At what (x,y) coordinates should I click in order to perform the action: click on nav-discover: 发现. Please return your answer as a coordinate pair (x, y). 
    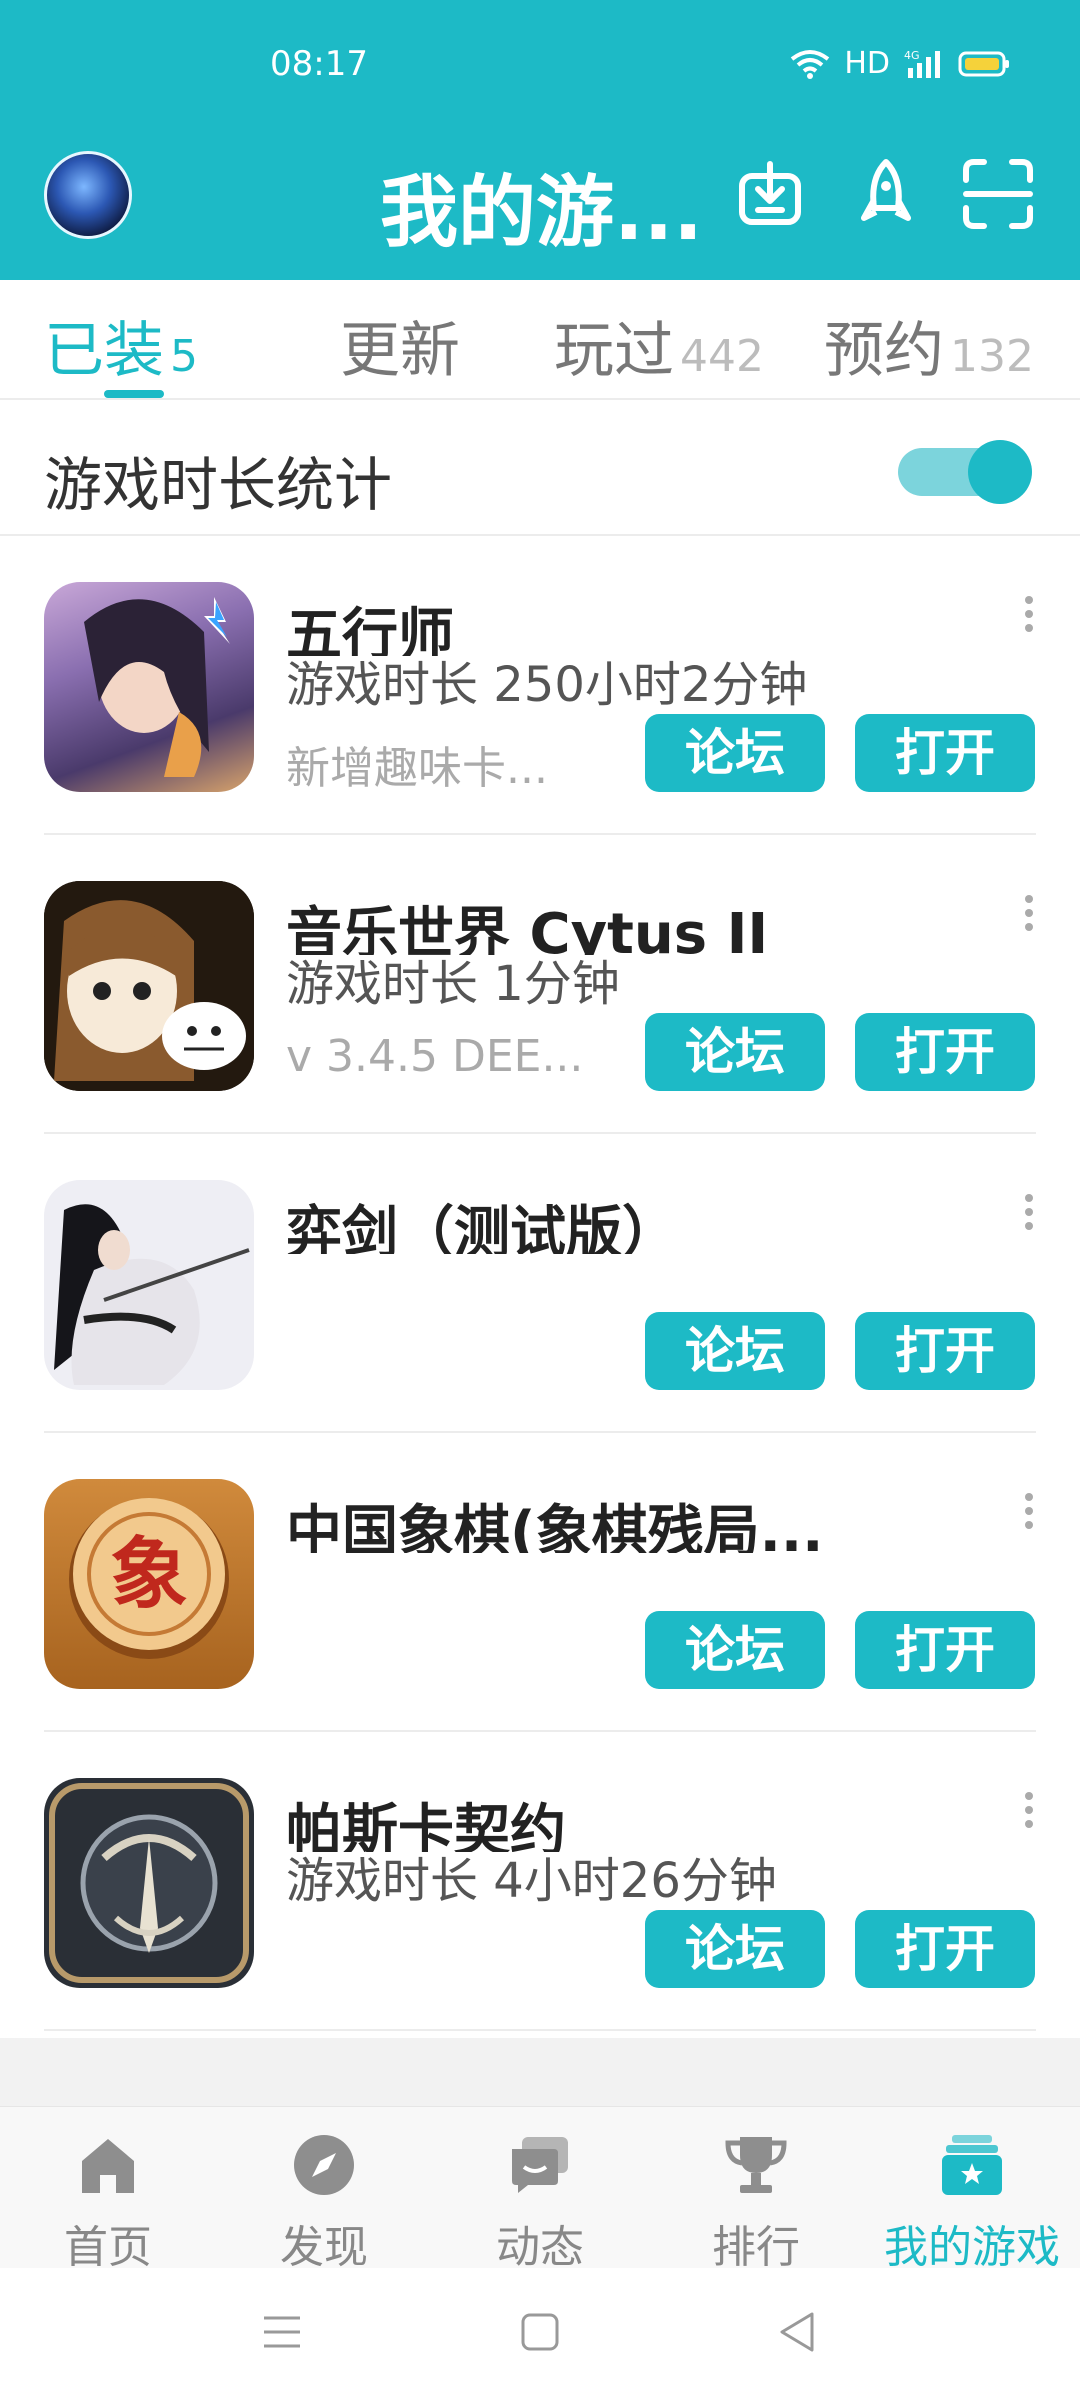
    Looking at the image, I should click on (324, 2204).